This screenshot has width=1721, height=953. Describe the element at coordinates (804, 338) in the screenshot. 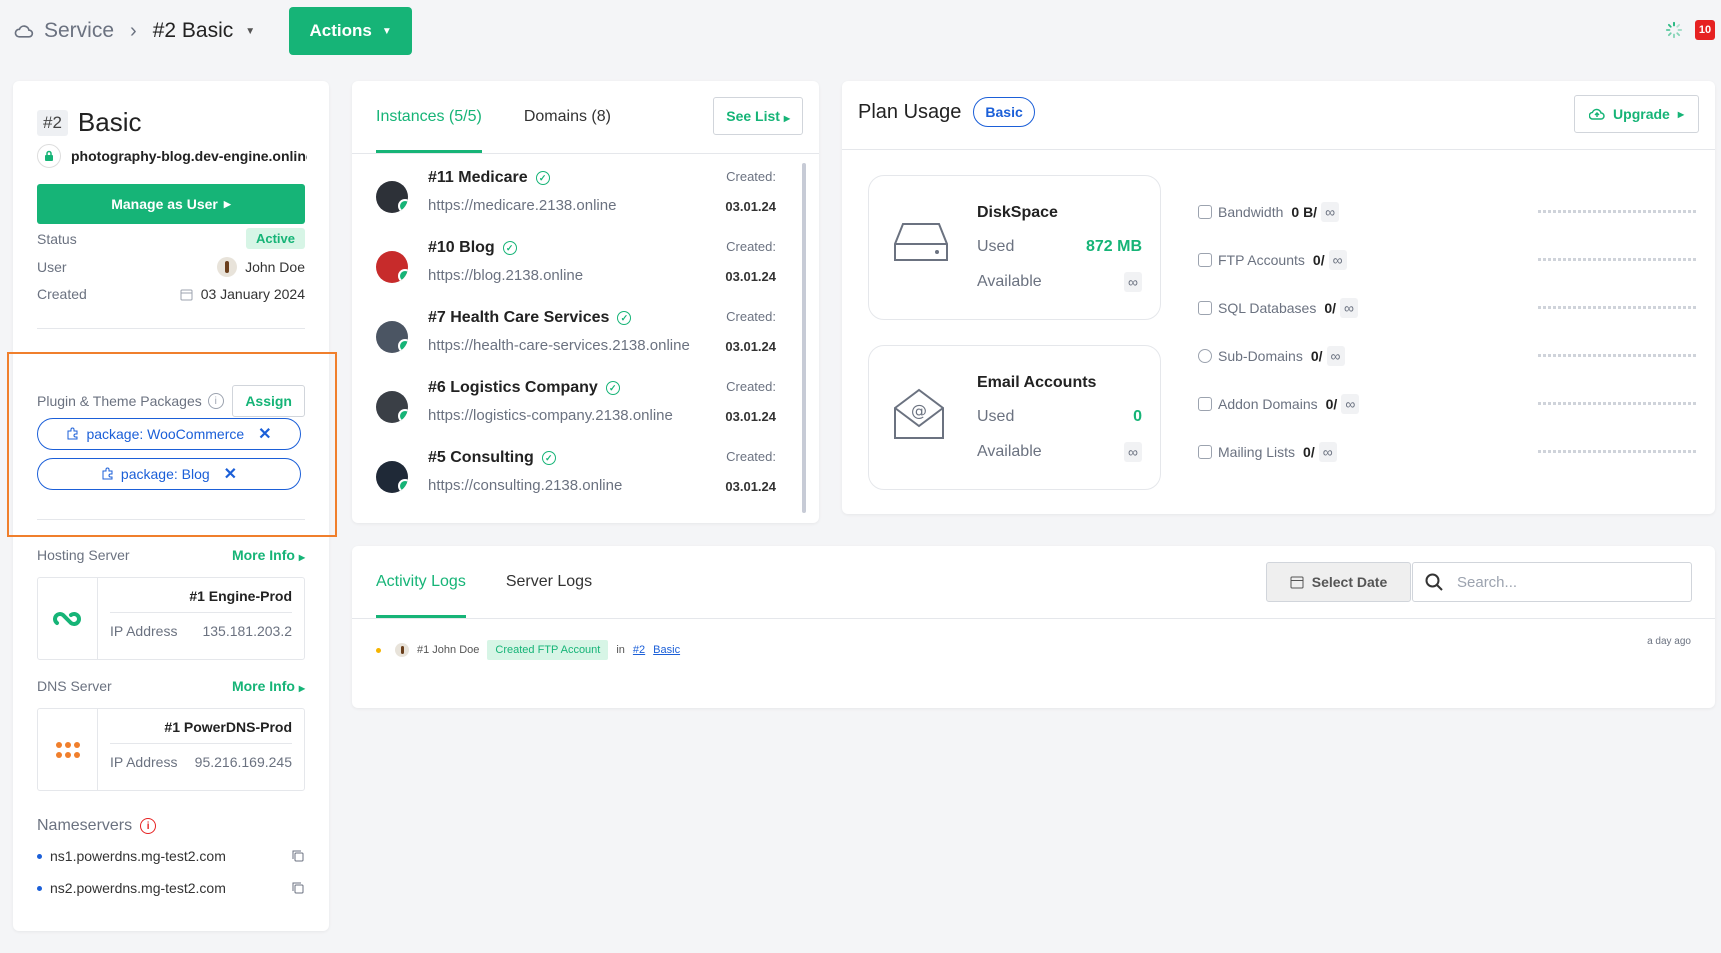

I see `scrollbar` at that location.